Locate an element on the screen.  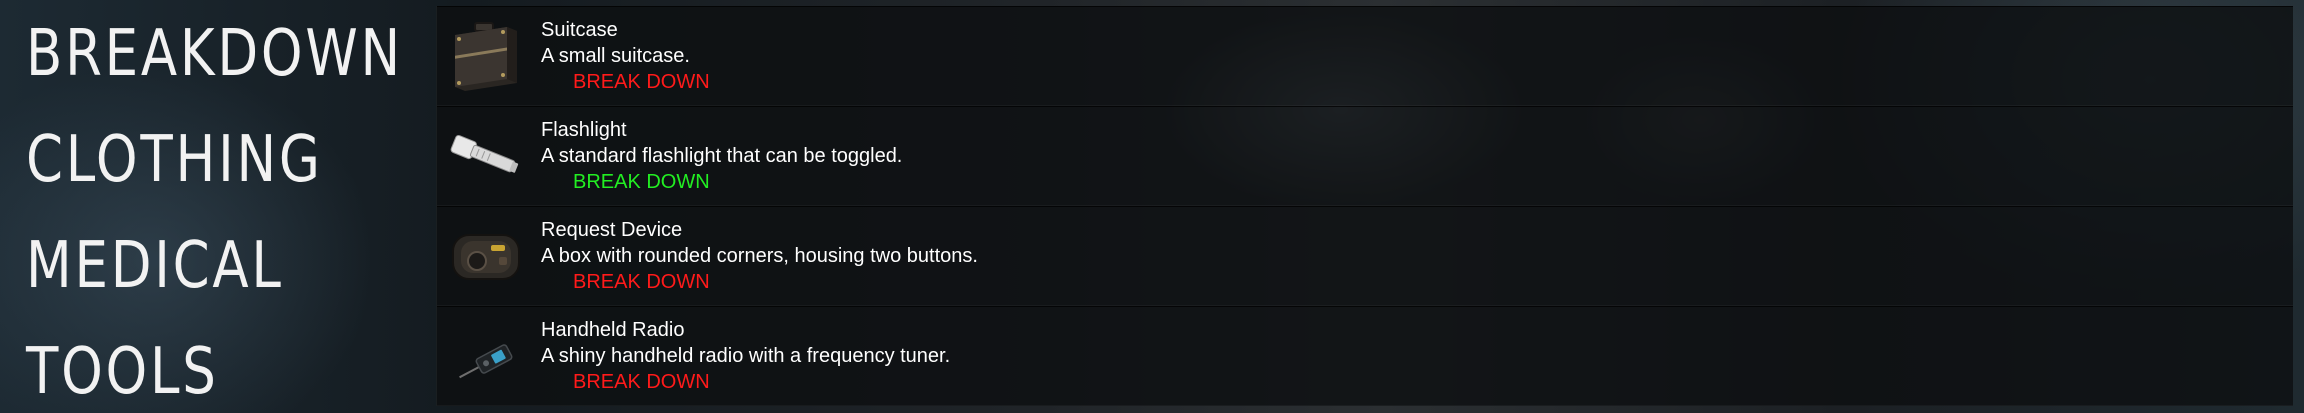
item-name: Handheld Radio is located at coordinates (613, 330).